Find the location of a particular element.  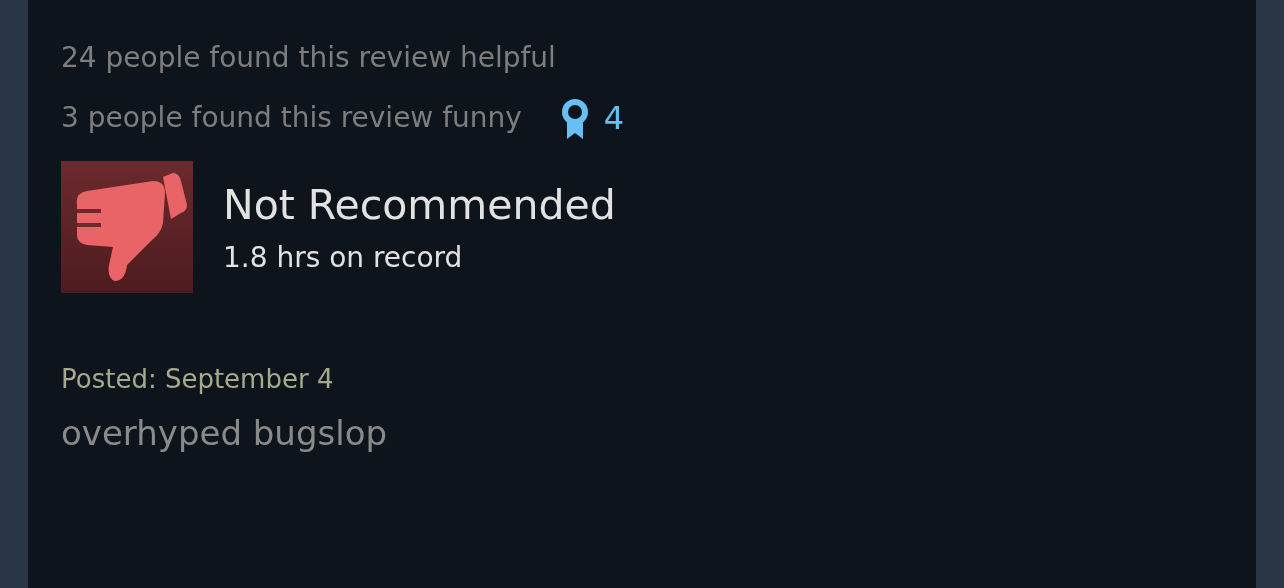

award-count: 4 is located at coordinates (614, 118).